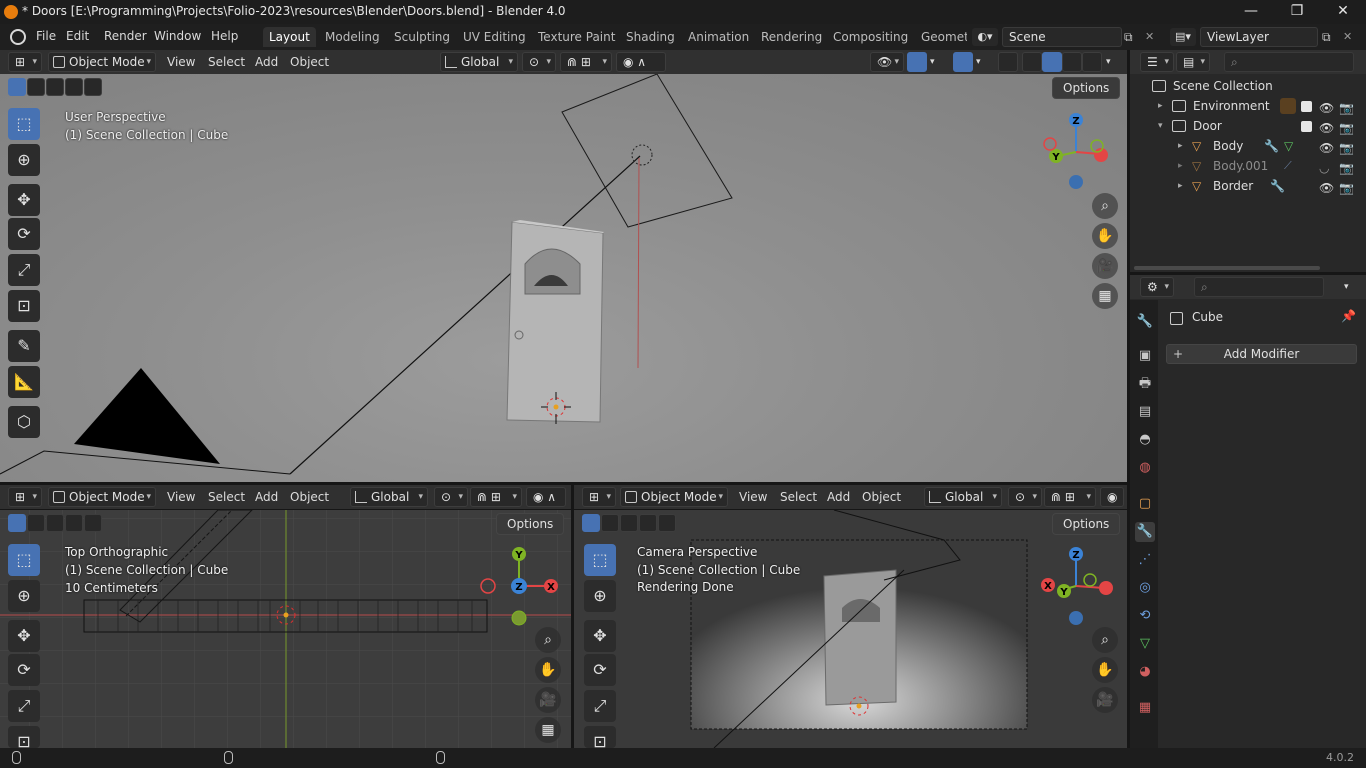 Image resolution: width=1366 pixels, height=768 pixels. I want to click on annotate-tool: ✎, so click(24, 346).